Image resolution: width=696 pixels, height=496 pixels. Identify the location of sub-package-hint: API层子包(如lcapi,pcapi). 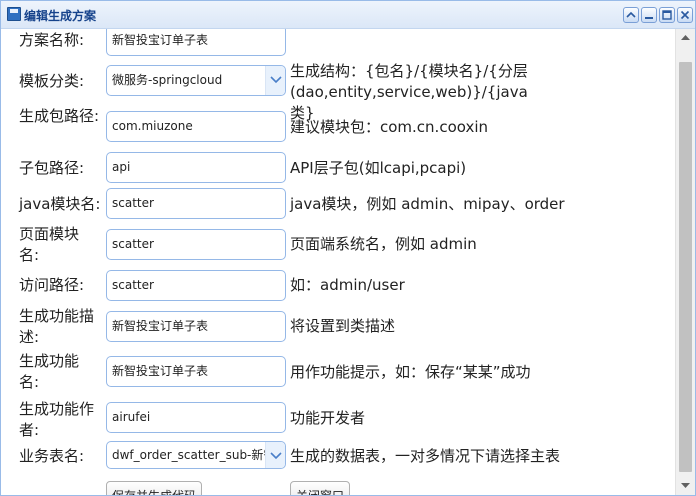
(378, 168).